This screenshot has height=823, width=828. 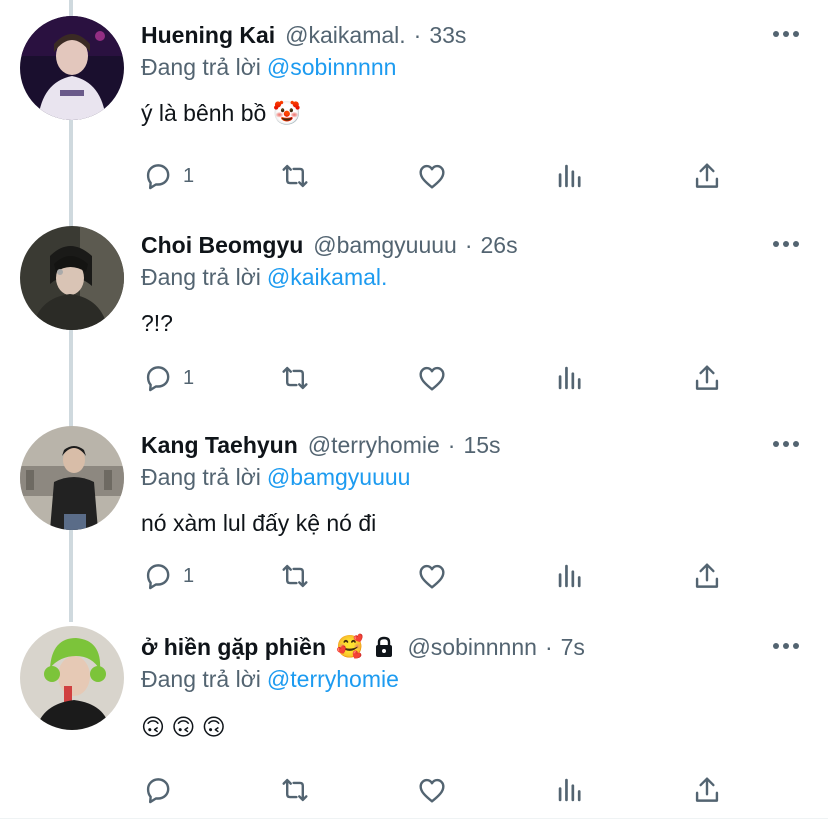 I want to click on lock-icon, so click(x=384, y=647).